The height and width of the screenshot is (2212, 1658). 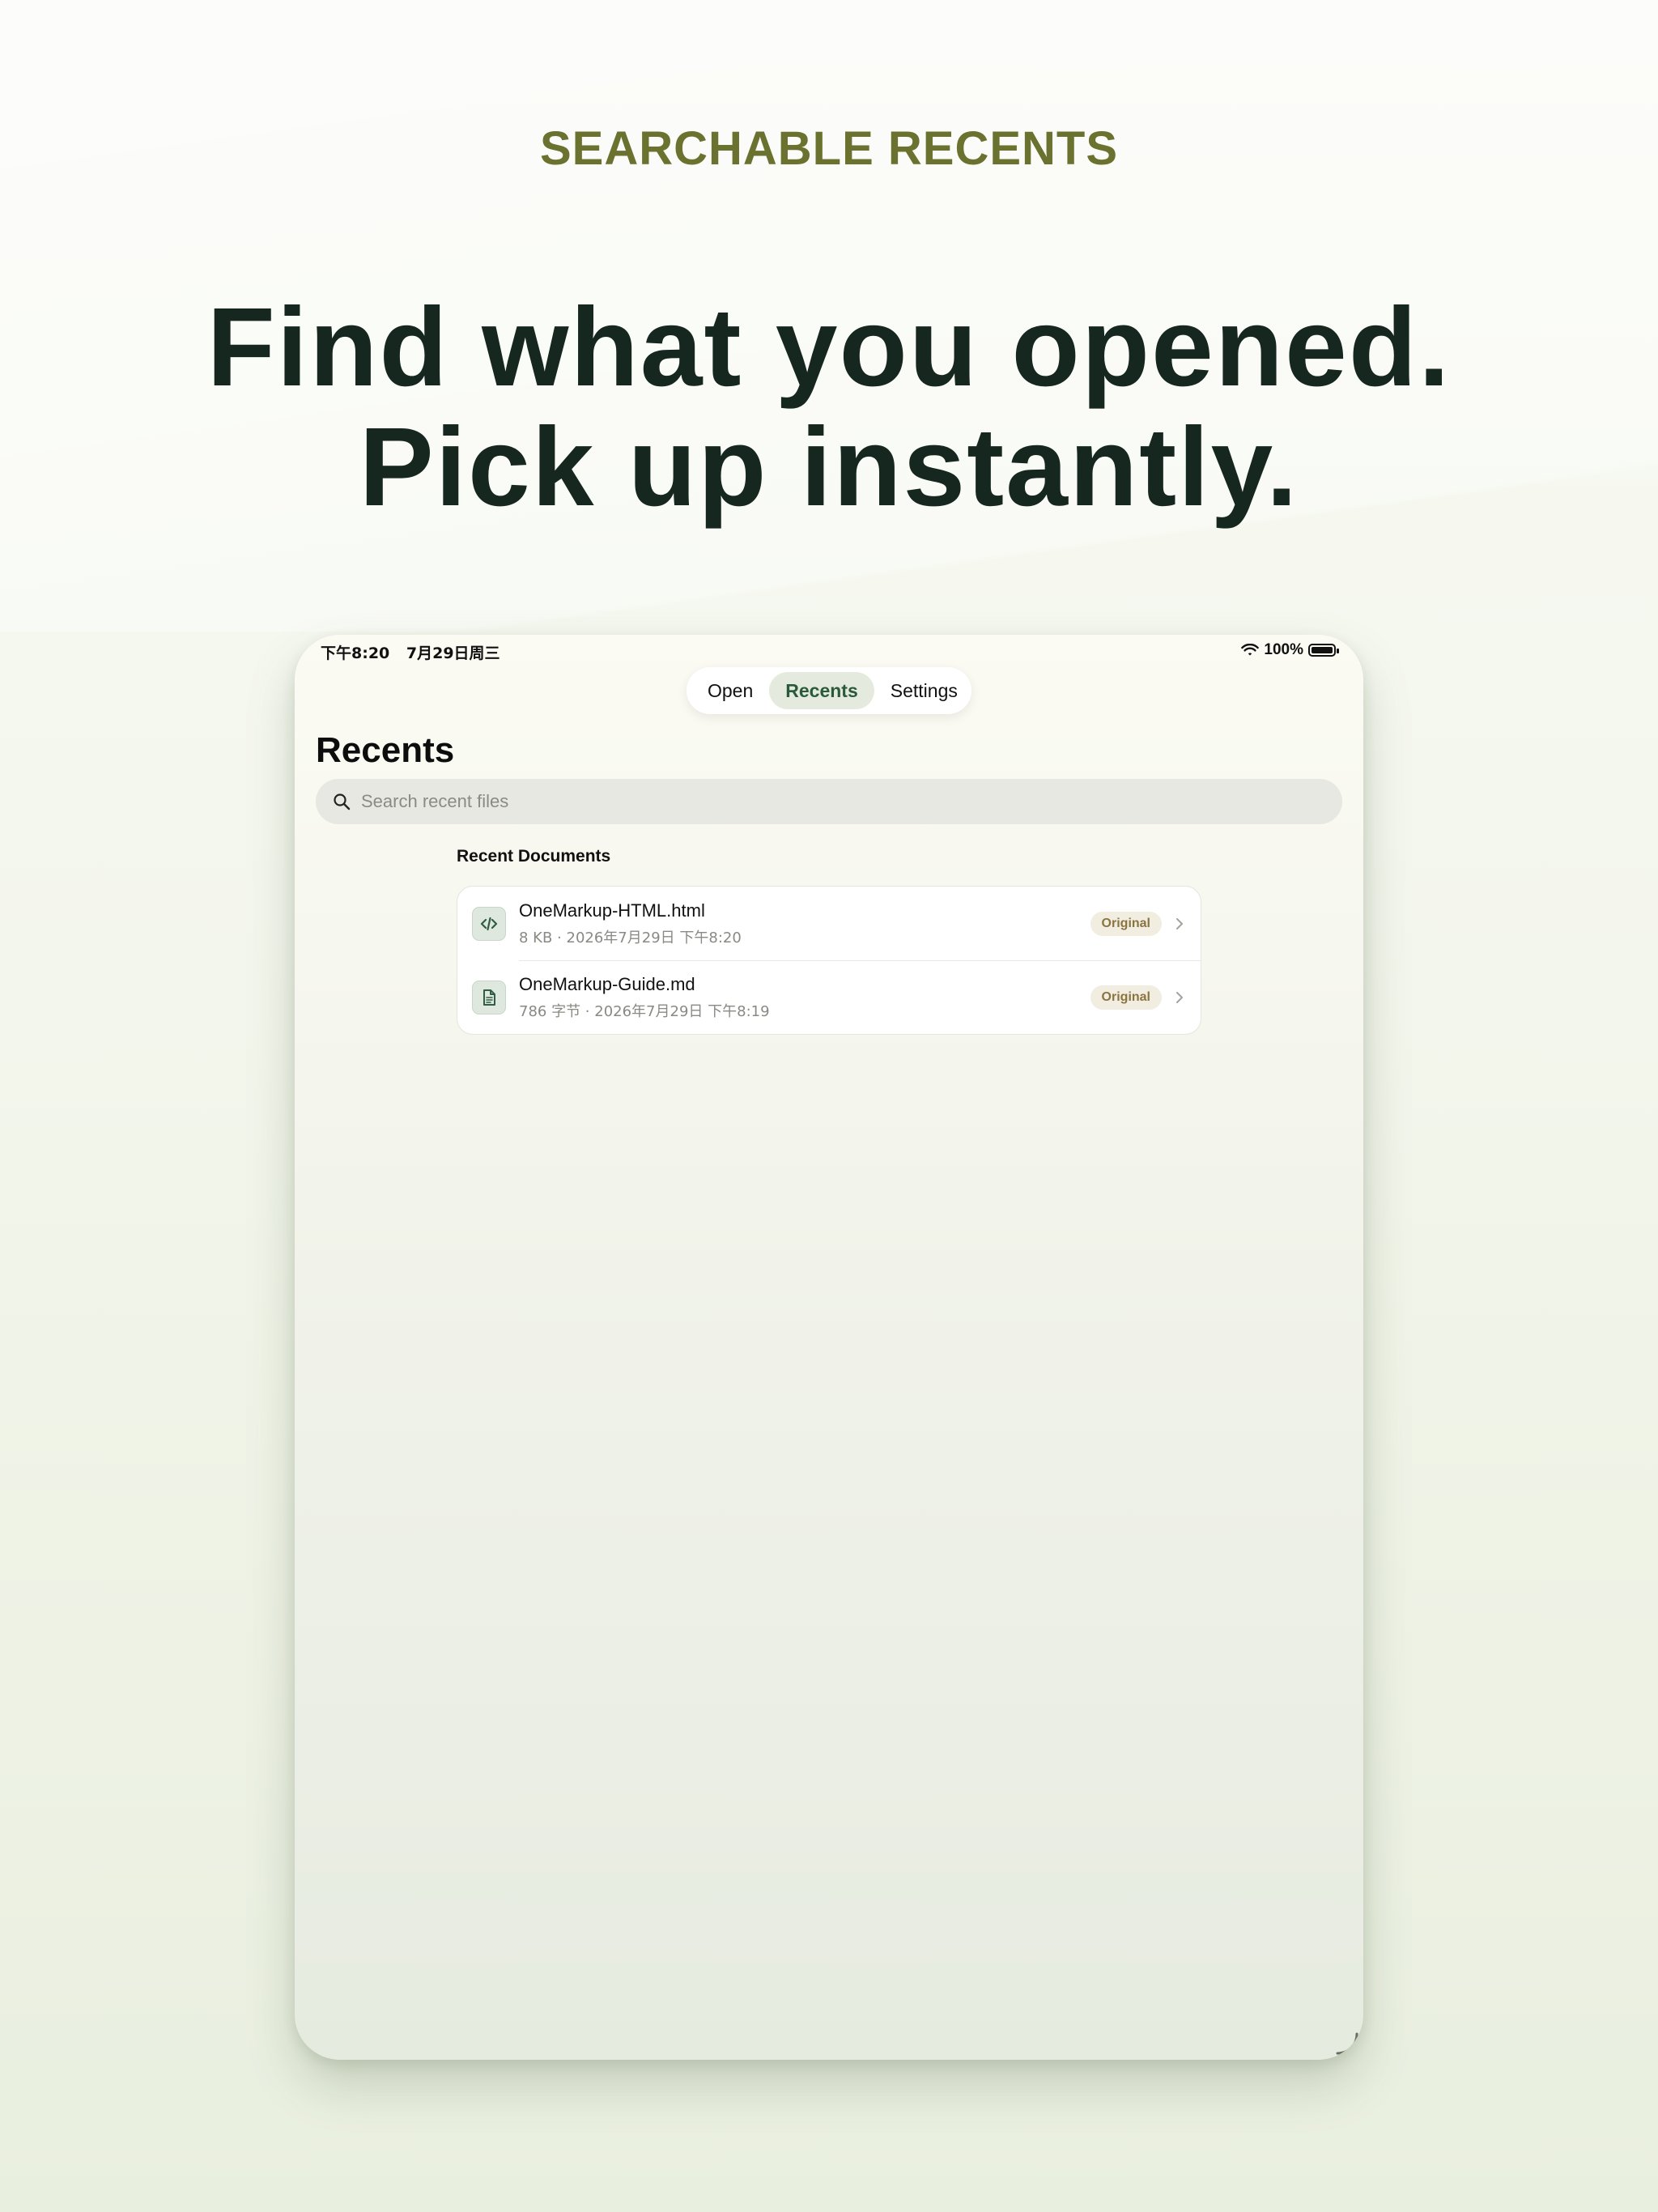 I want to click on headline: Find what you opened. Pick up instantly., so click(x=829, y=407).